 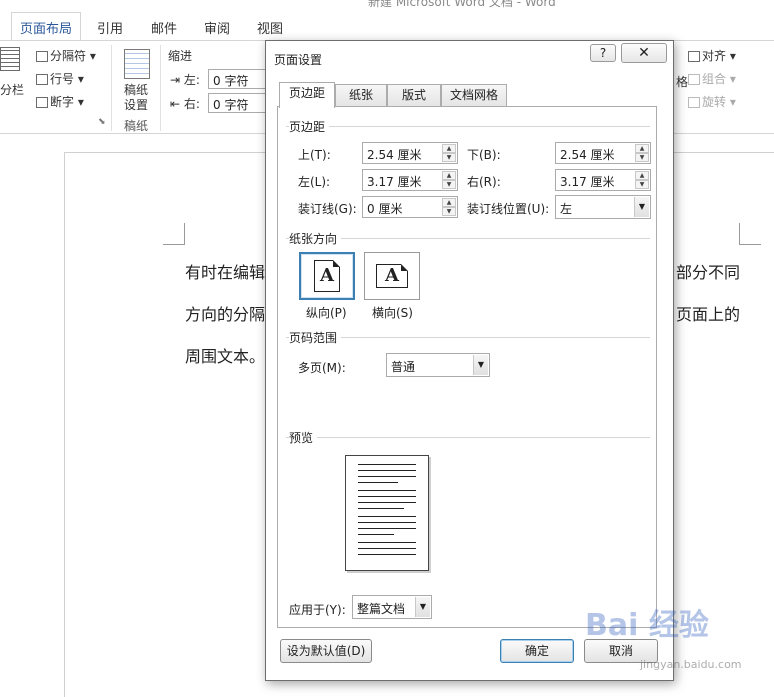 What do you see at coordinates (644, 53) in the screenshot?
I see `close-button: ✕` at bounding box center [644, 53].